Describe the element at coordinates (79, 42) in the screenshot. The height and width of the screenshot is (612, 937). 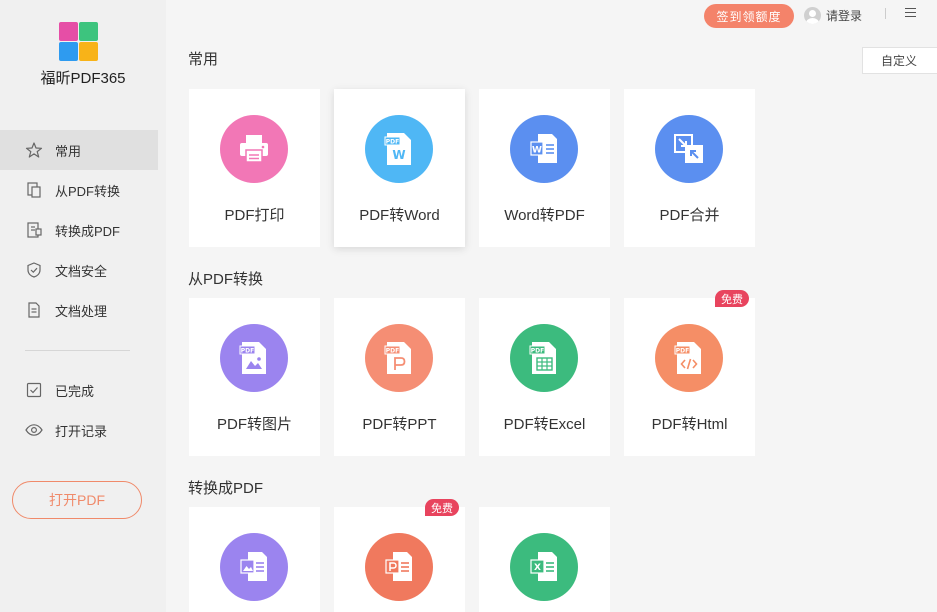
I see `app-logo` at that location.